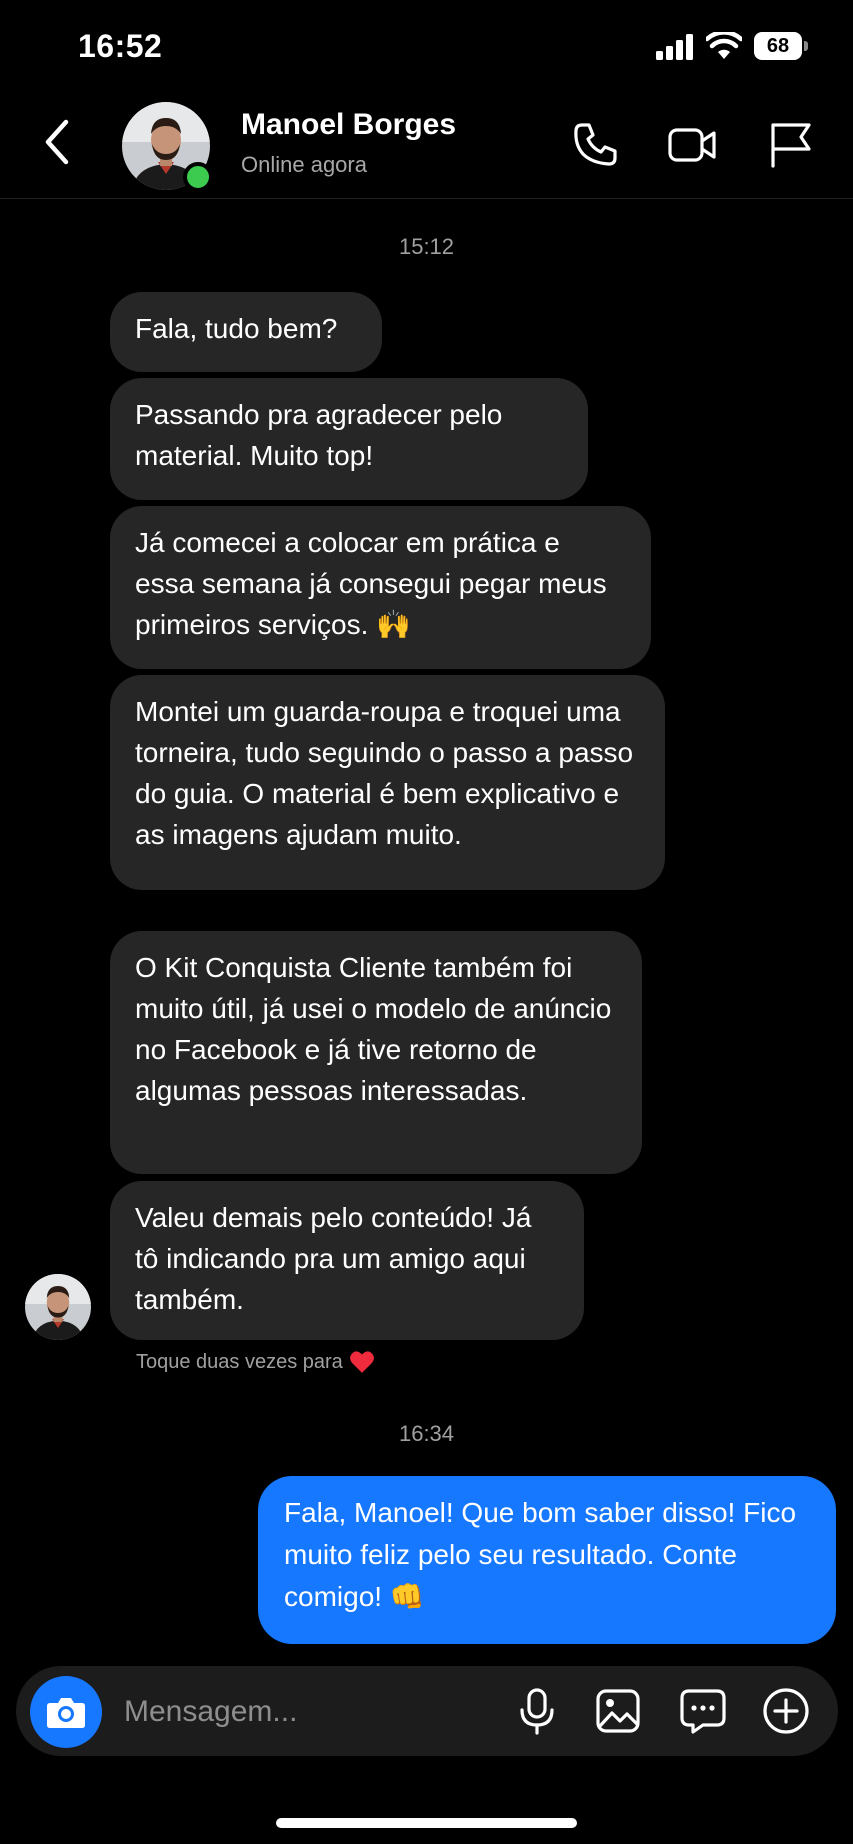  Describe the element at coordinates (426, 1823) in the screenshot. I see `home-indicator` at that location.